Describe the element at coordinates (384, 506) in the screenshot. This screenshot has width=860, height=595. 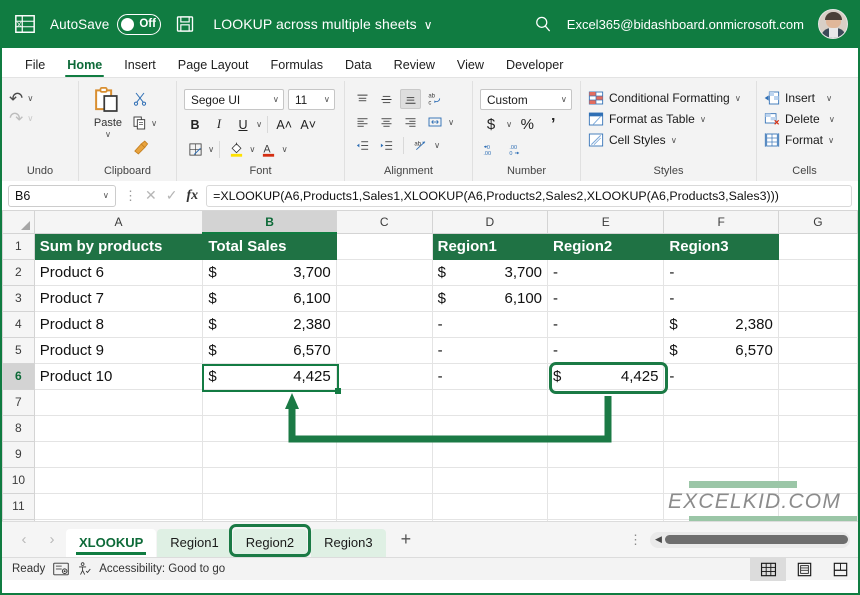
I see `cell-c11` at that location.